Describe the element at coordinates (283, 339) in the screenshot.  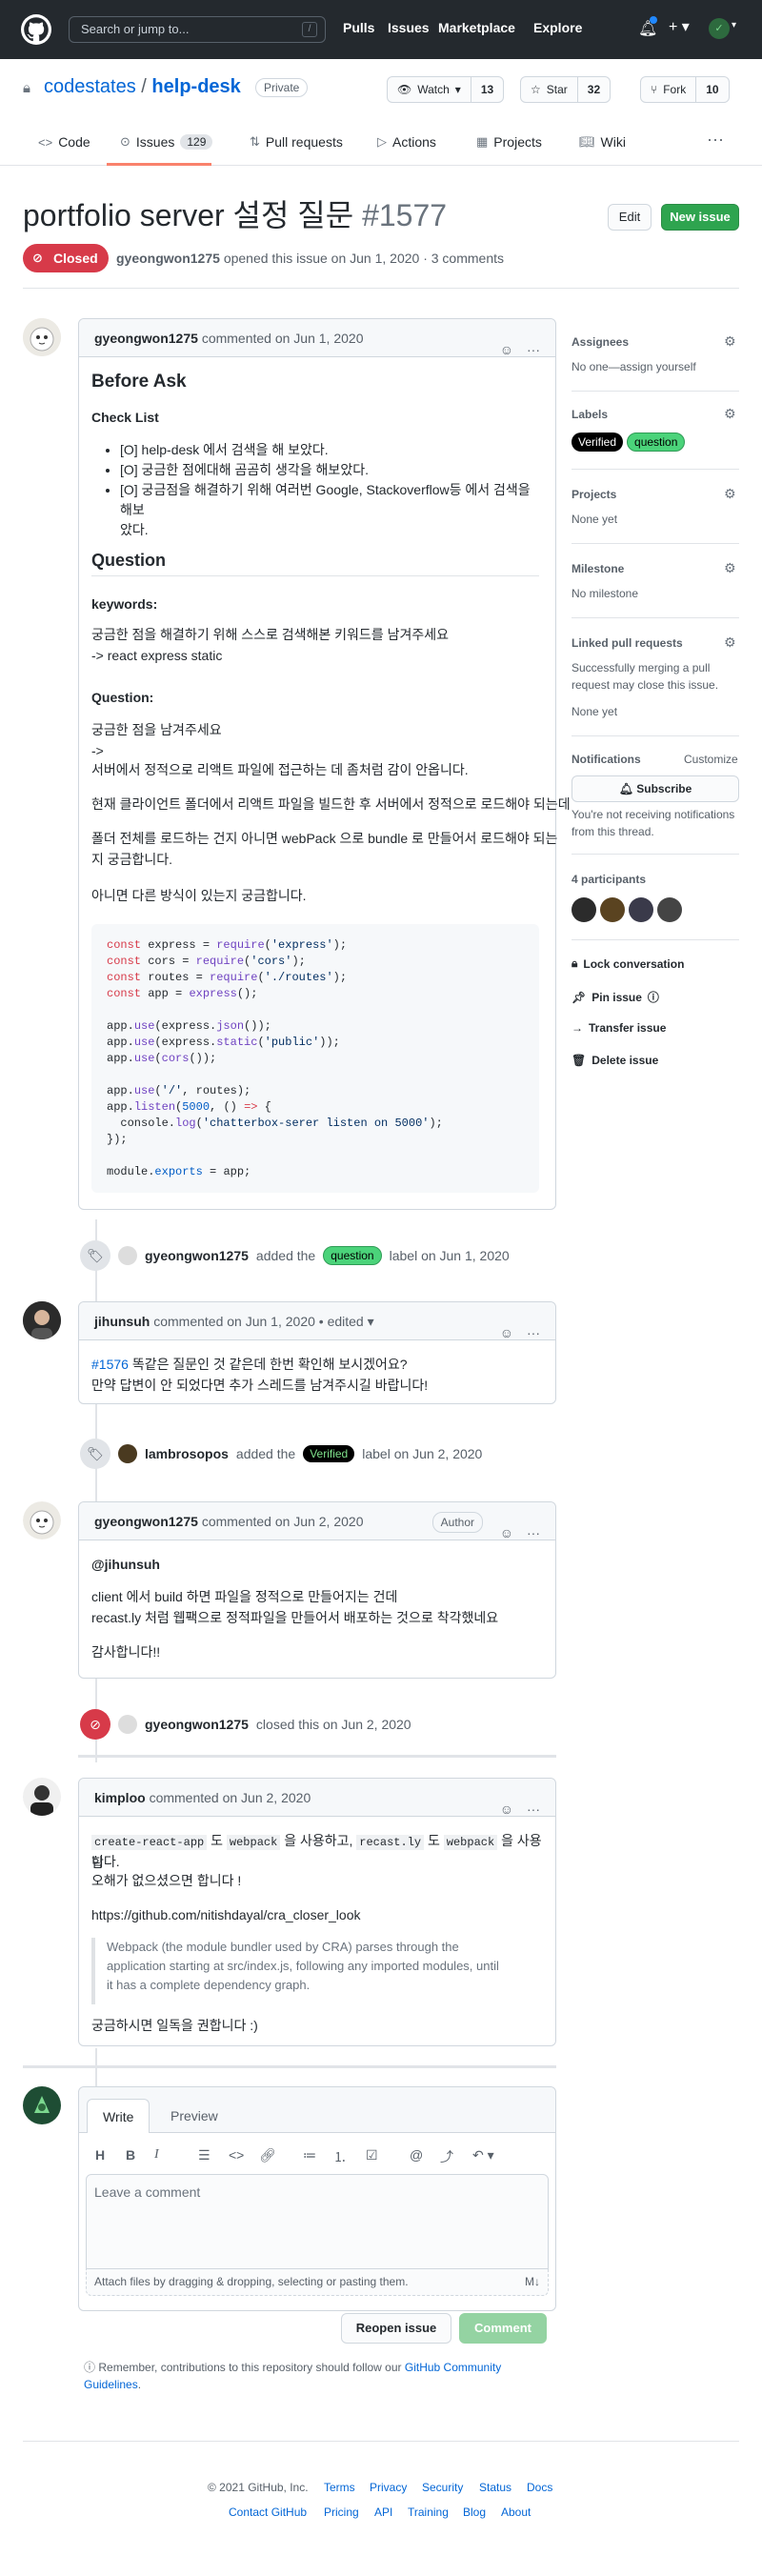
I see `comment-date: commented on Jun 1, 2020` at that location.